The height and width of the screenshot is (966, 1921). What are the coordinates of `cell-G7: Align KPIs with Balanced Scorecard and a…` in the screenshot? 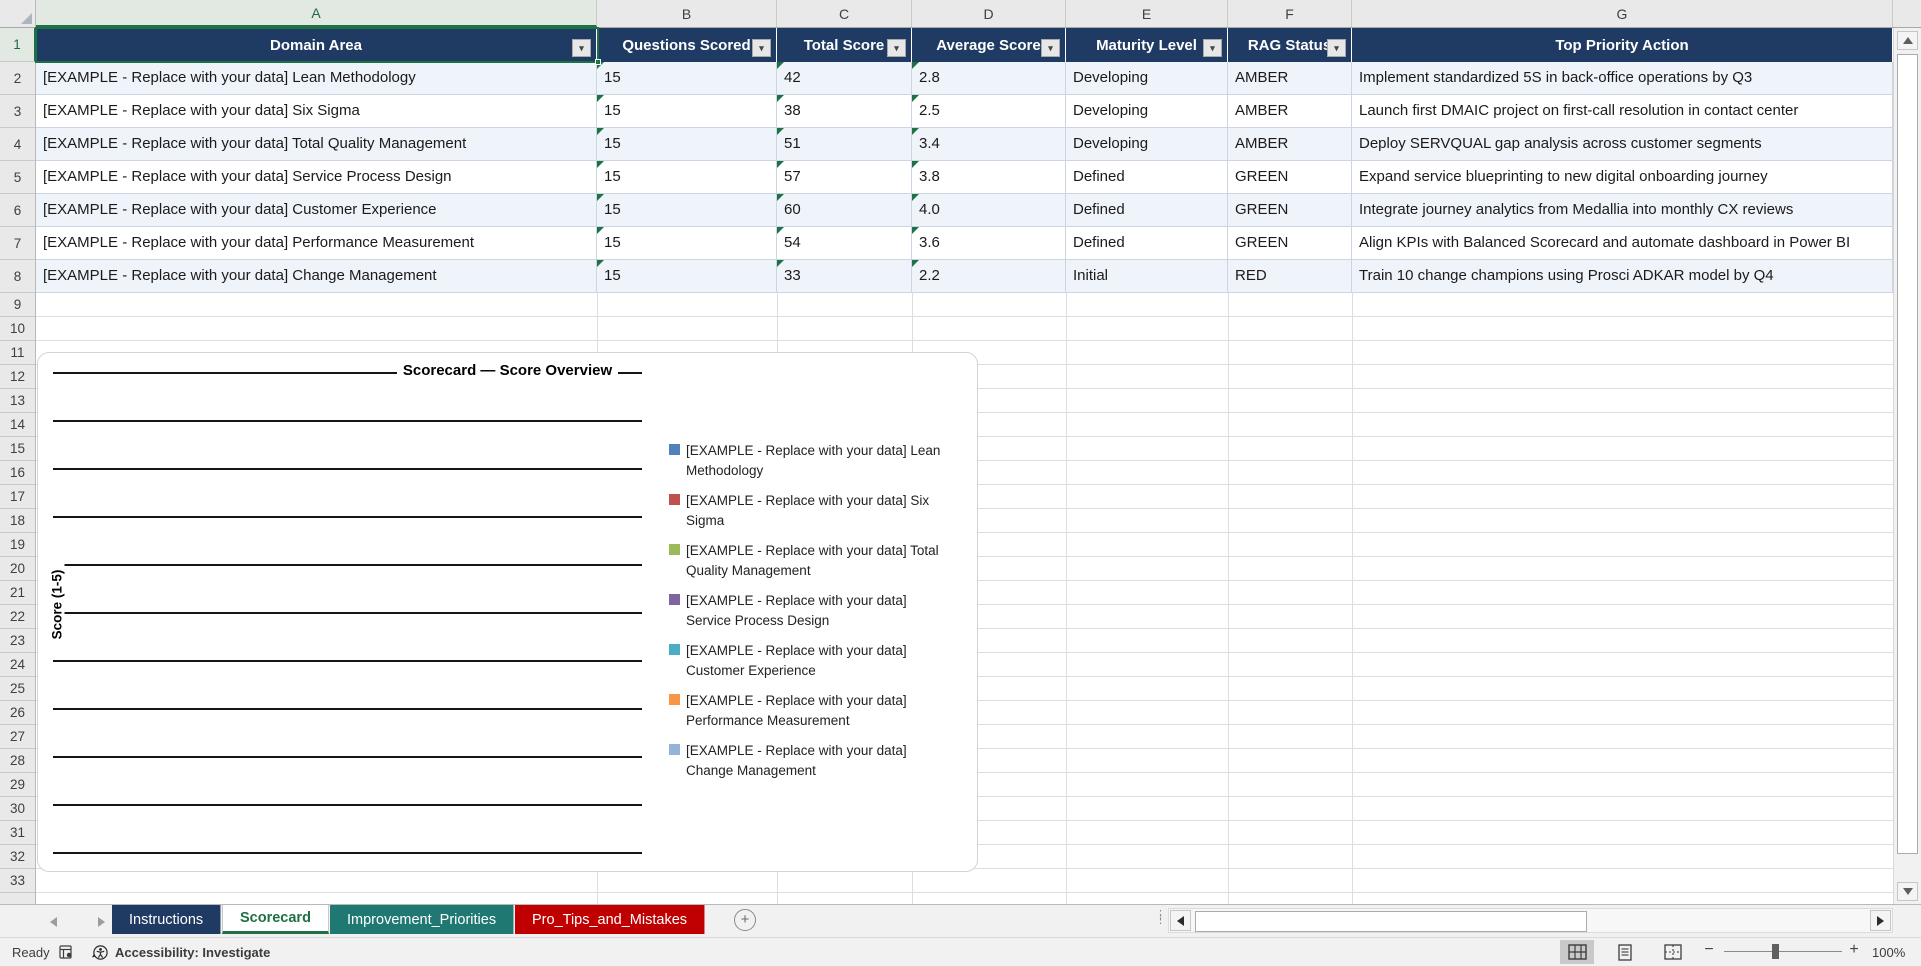 It's located at (1622, 243).